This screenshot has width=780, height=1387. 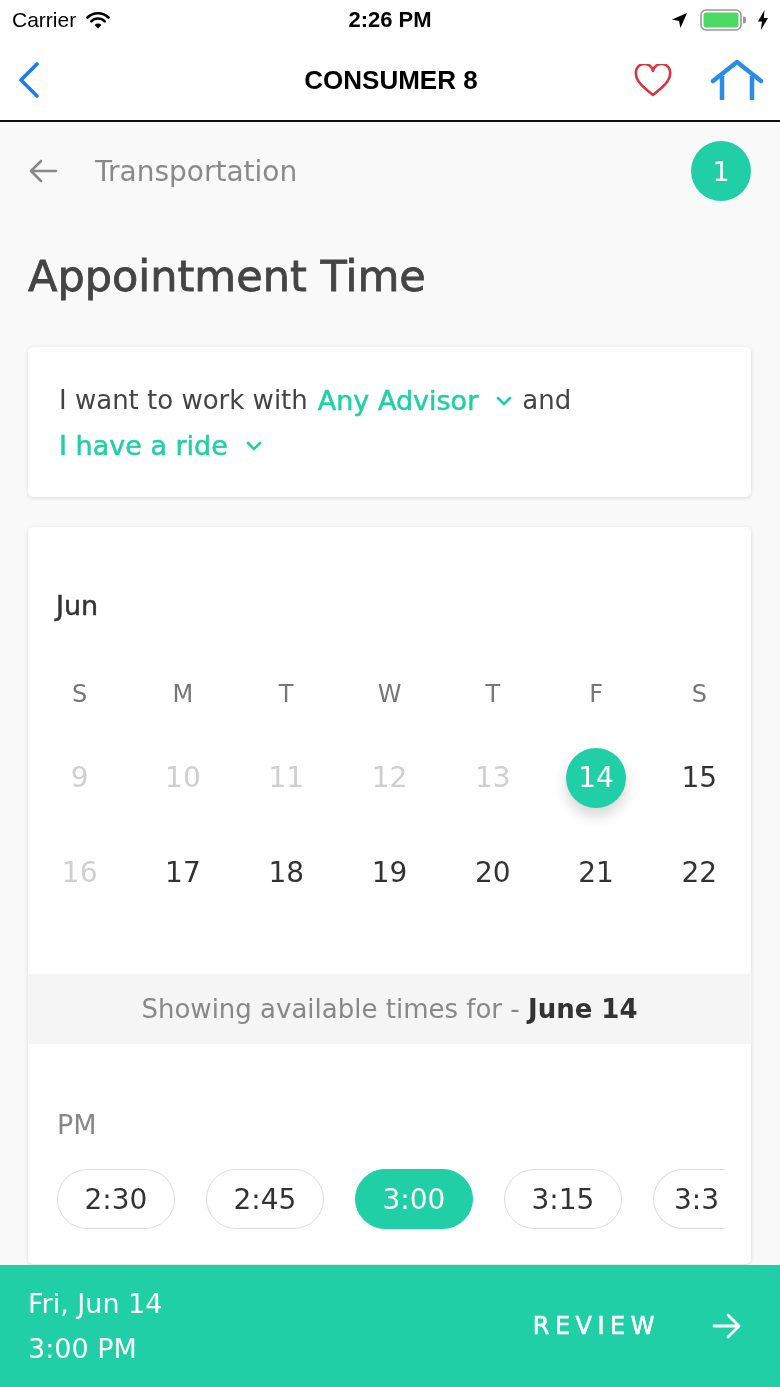 What do you see at coordinates (44, 20) in the screenshot?
I see `carrier-name: Carrier` at bounding box center [44, 20].